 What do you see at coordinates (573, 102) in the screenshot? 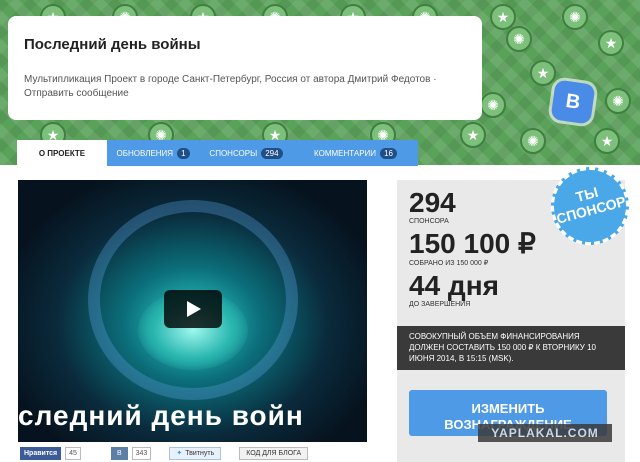
I see `vk-icon: В` at bounding box center [573, 102].